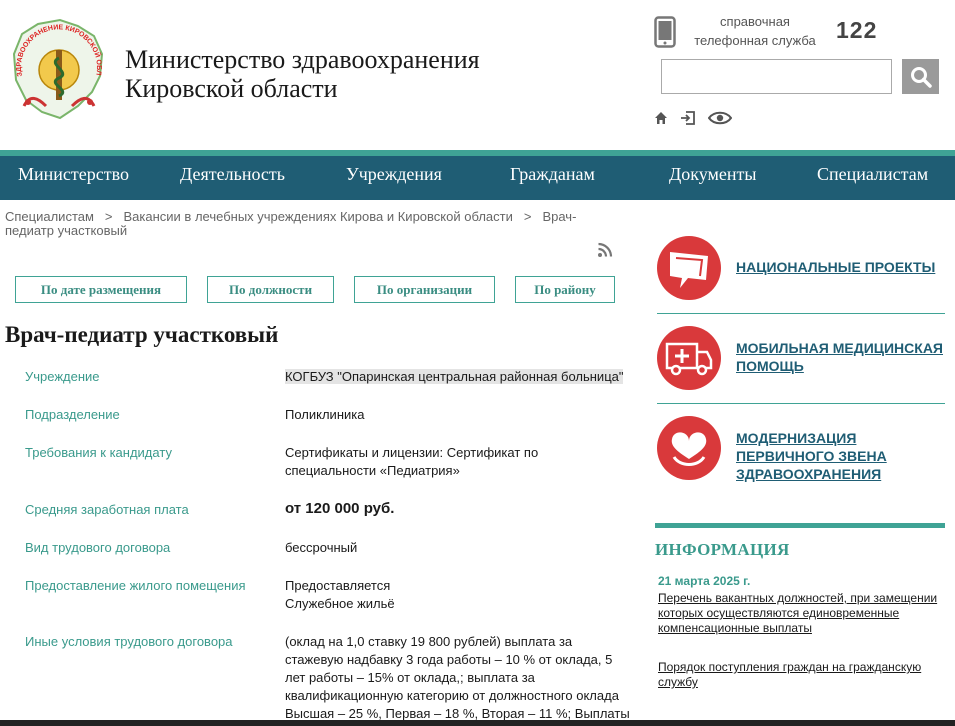 This screenshot has width=955, height=726. I want to click on site-title-line2: Кировской области, so click(231, 88).